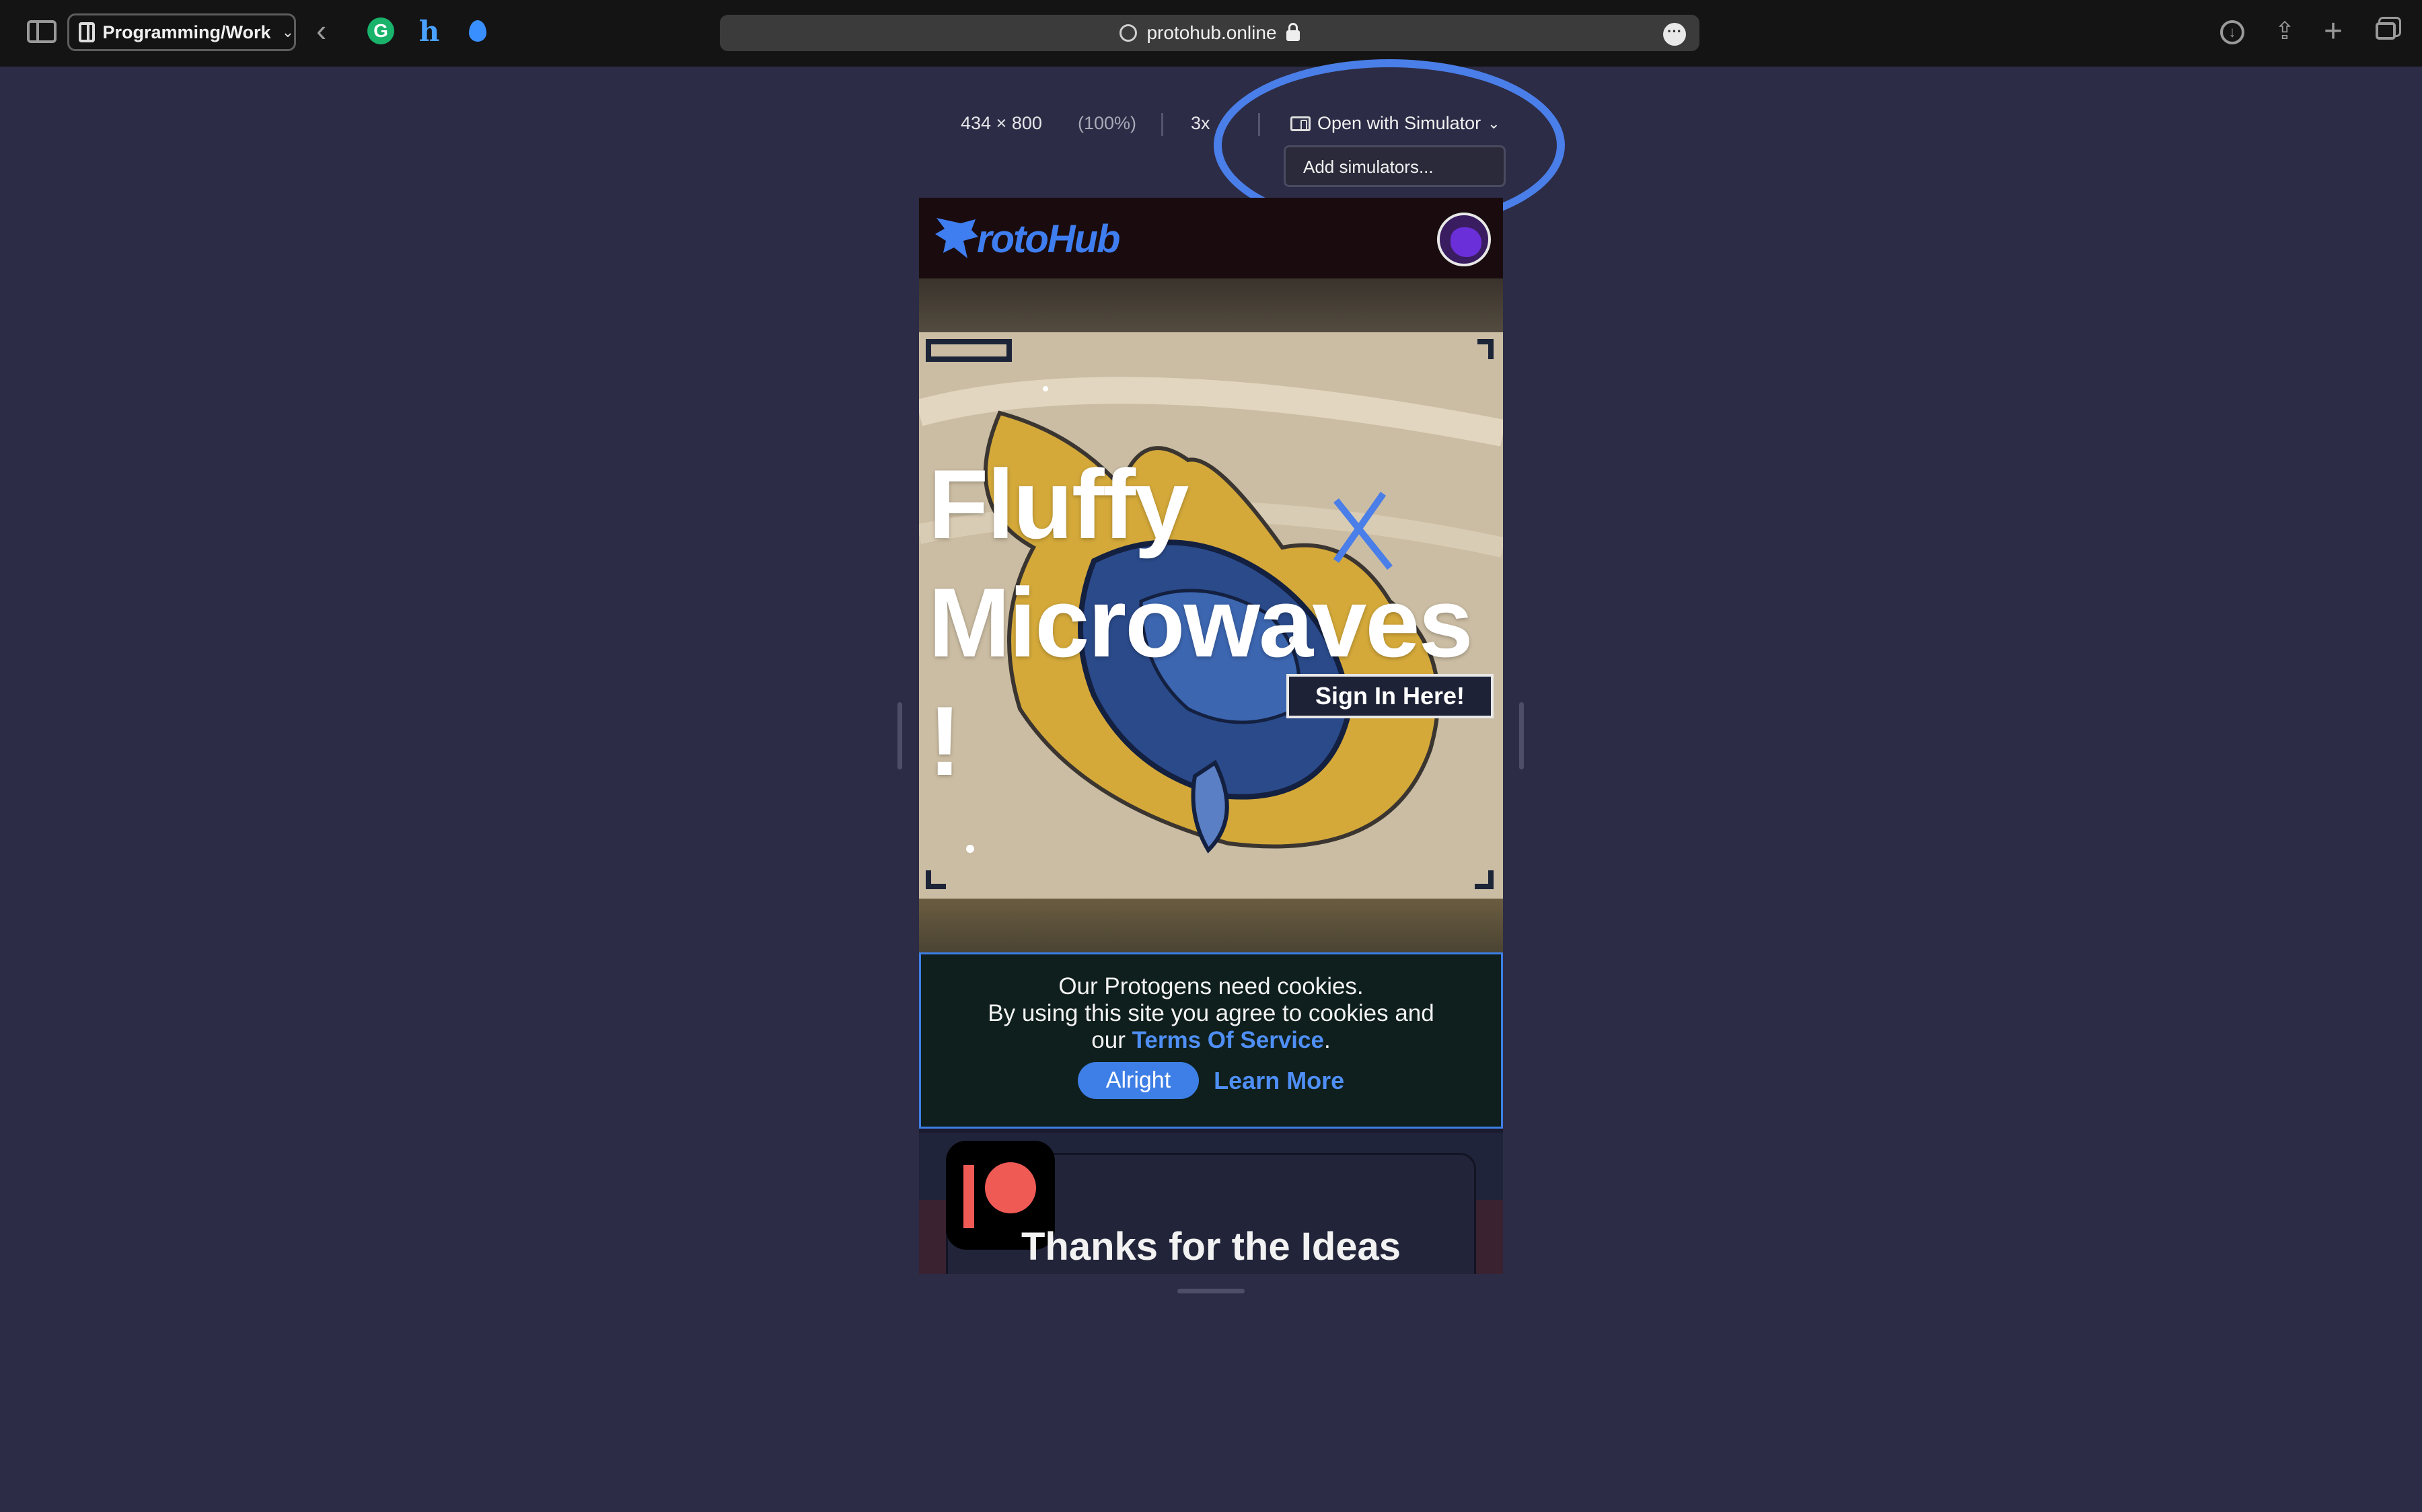  Describe the element at coordinates (1211, 986) in the screenshot. I see `cookie-message-line: Our Protogens need cookies.` at that location.